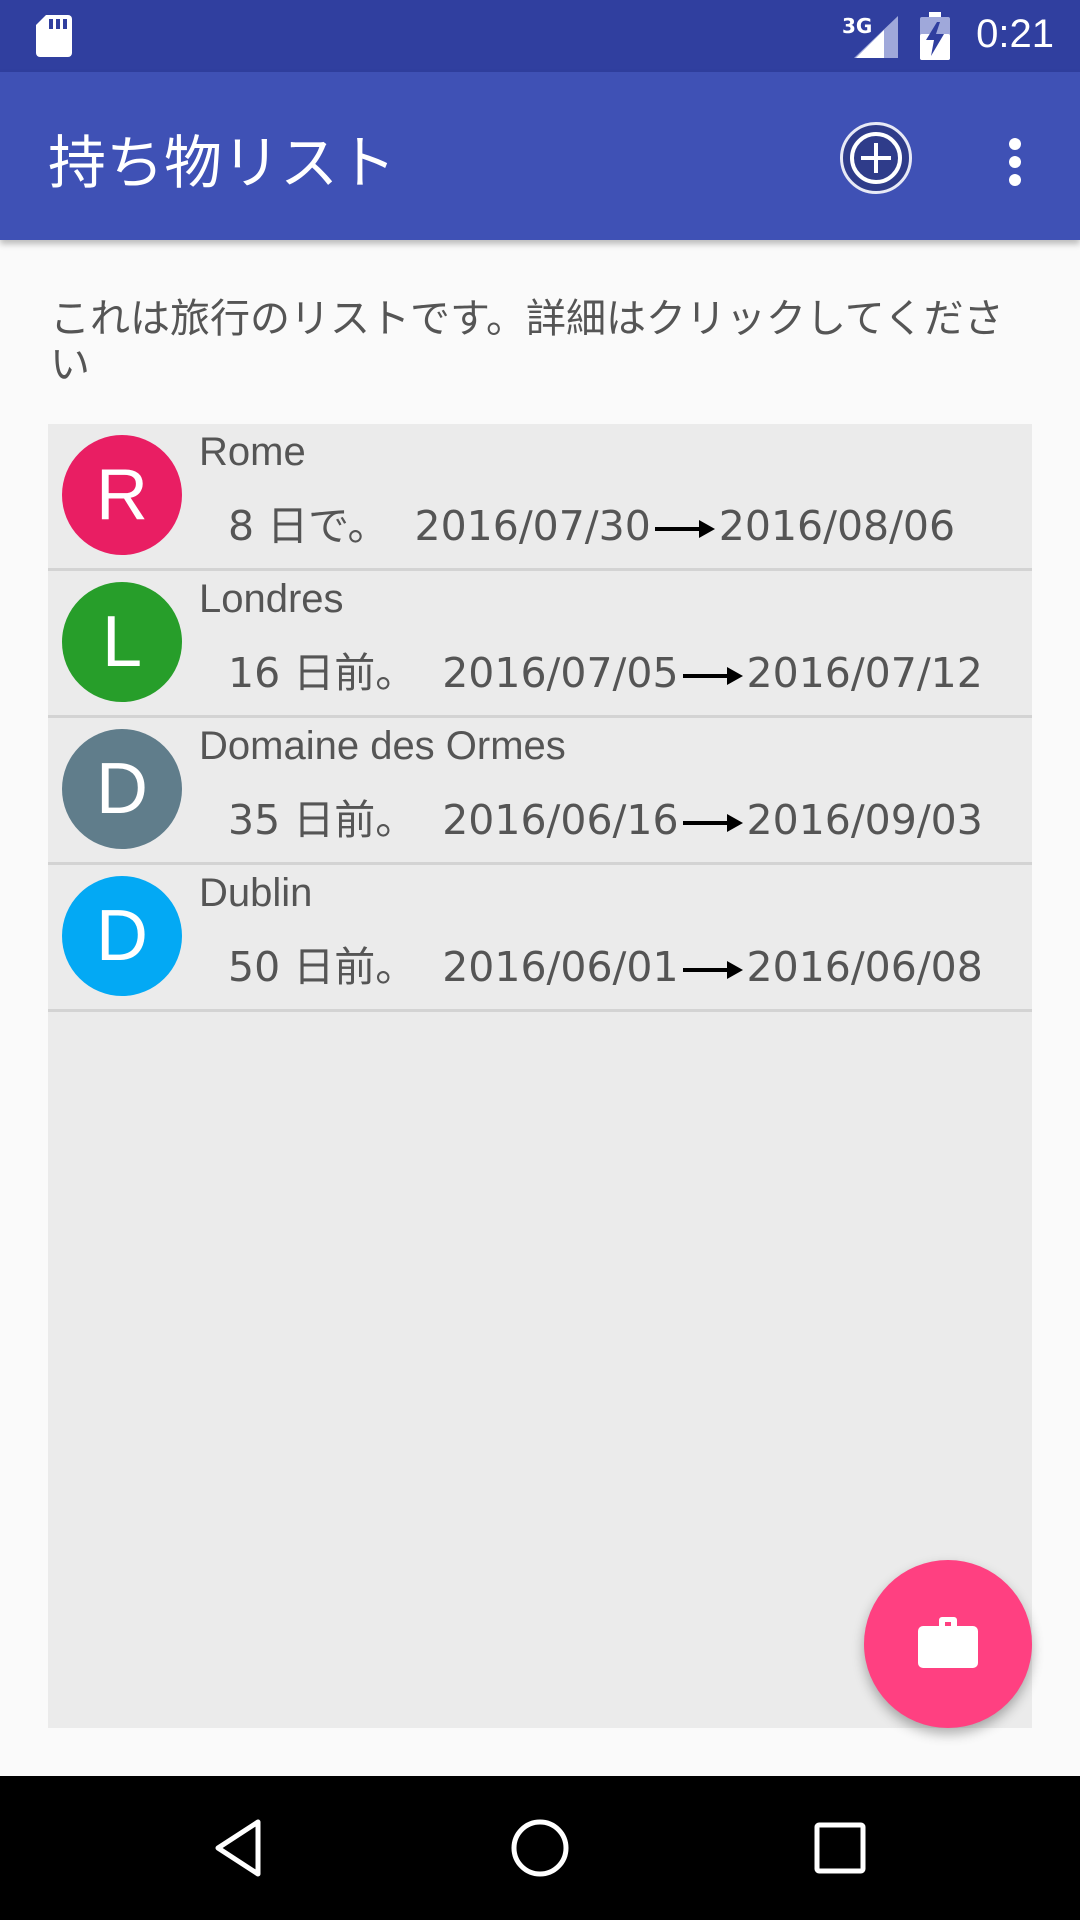 Image resolution: width=1080 pixels, height=1920 pixels. Describe the element at coordinates (54, 36) in the screenshot. I see `sd-card-icon` at that location.